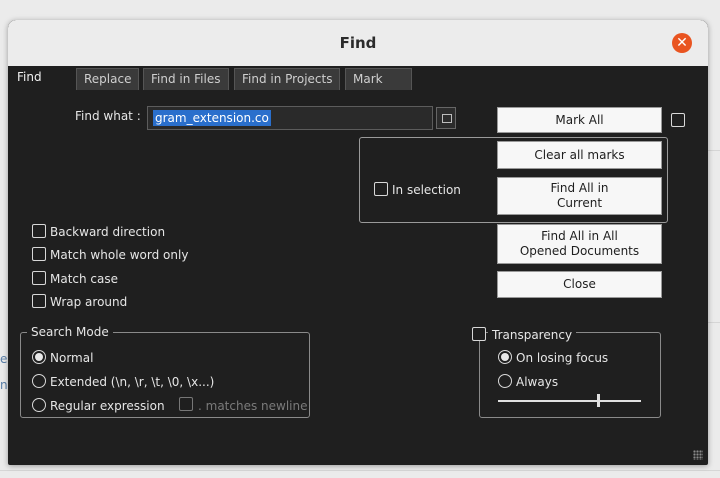 This screenshot has height=478, width=720. I want to click on matches-newline-checkbox, so click(186, 404).